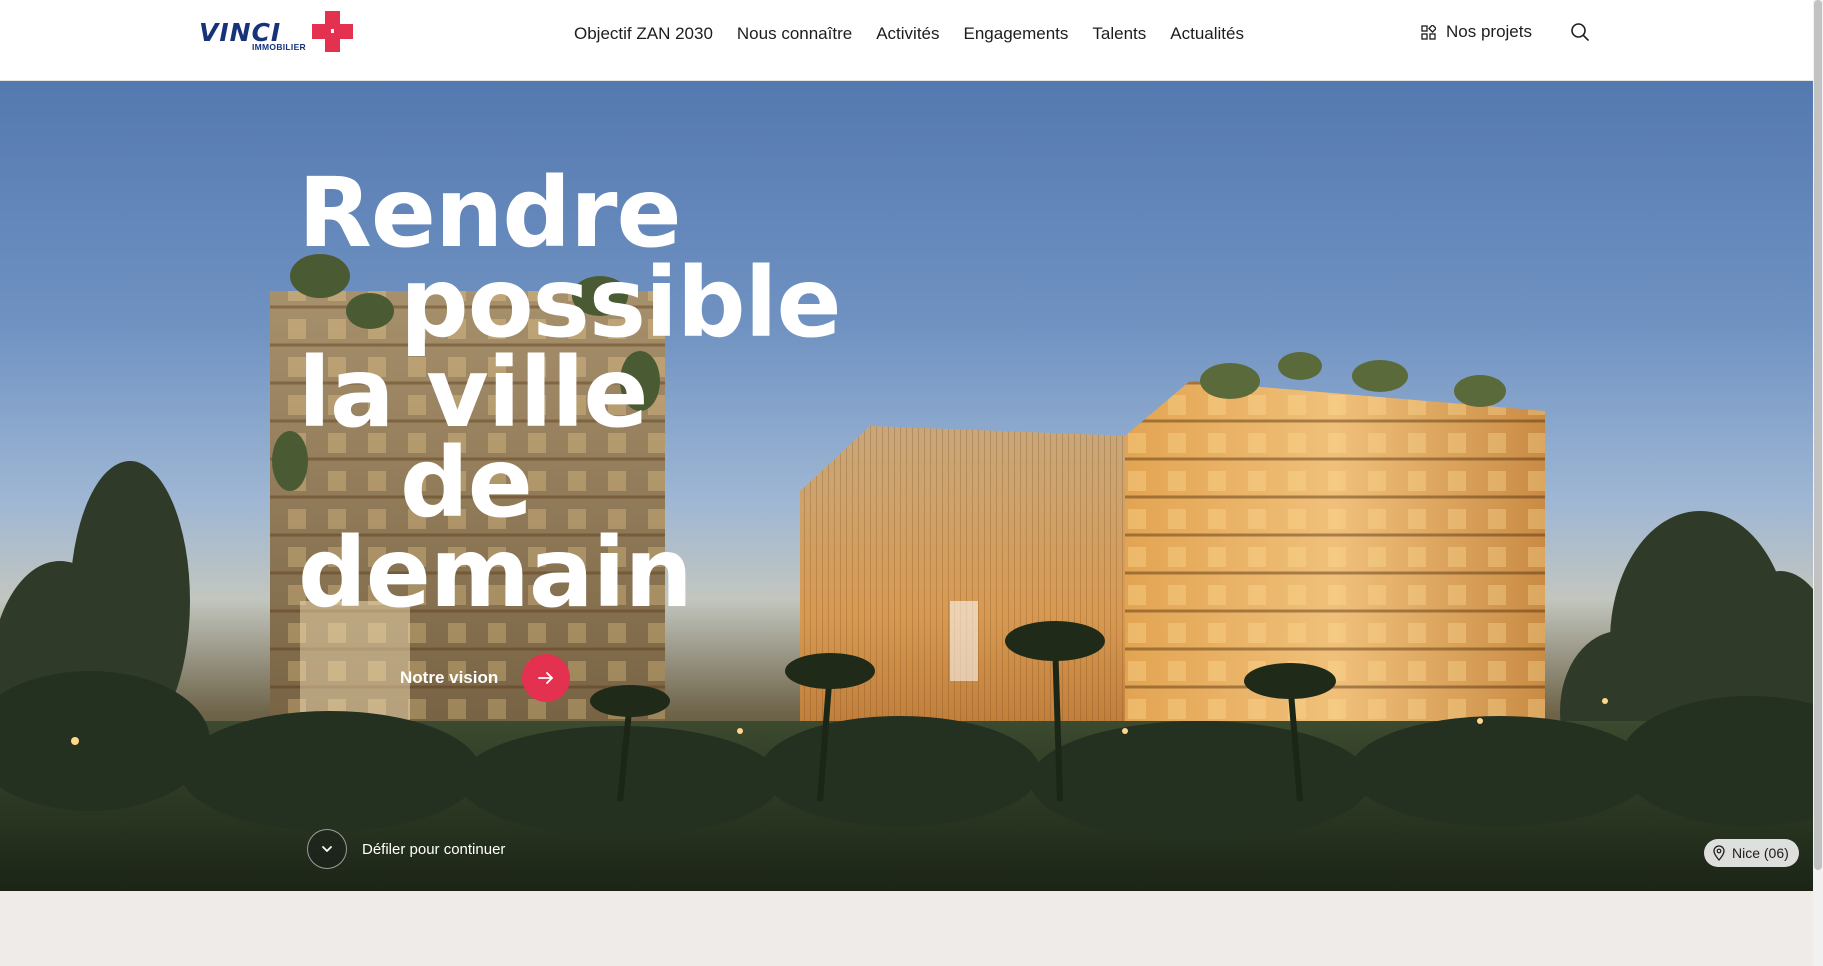 The width and height of the screenshot is (1823, 966). I want to click on nav-talents: Talents, so click(1119, 34).